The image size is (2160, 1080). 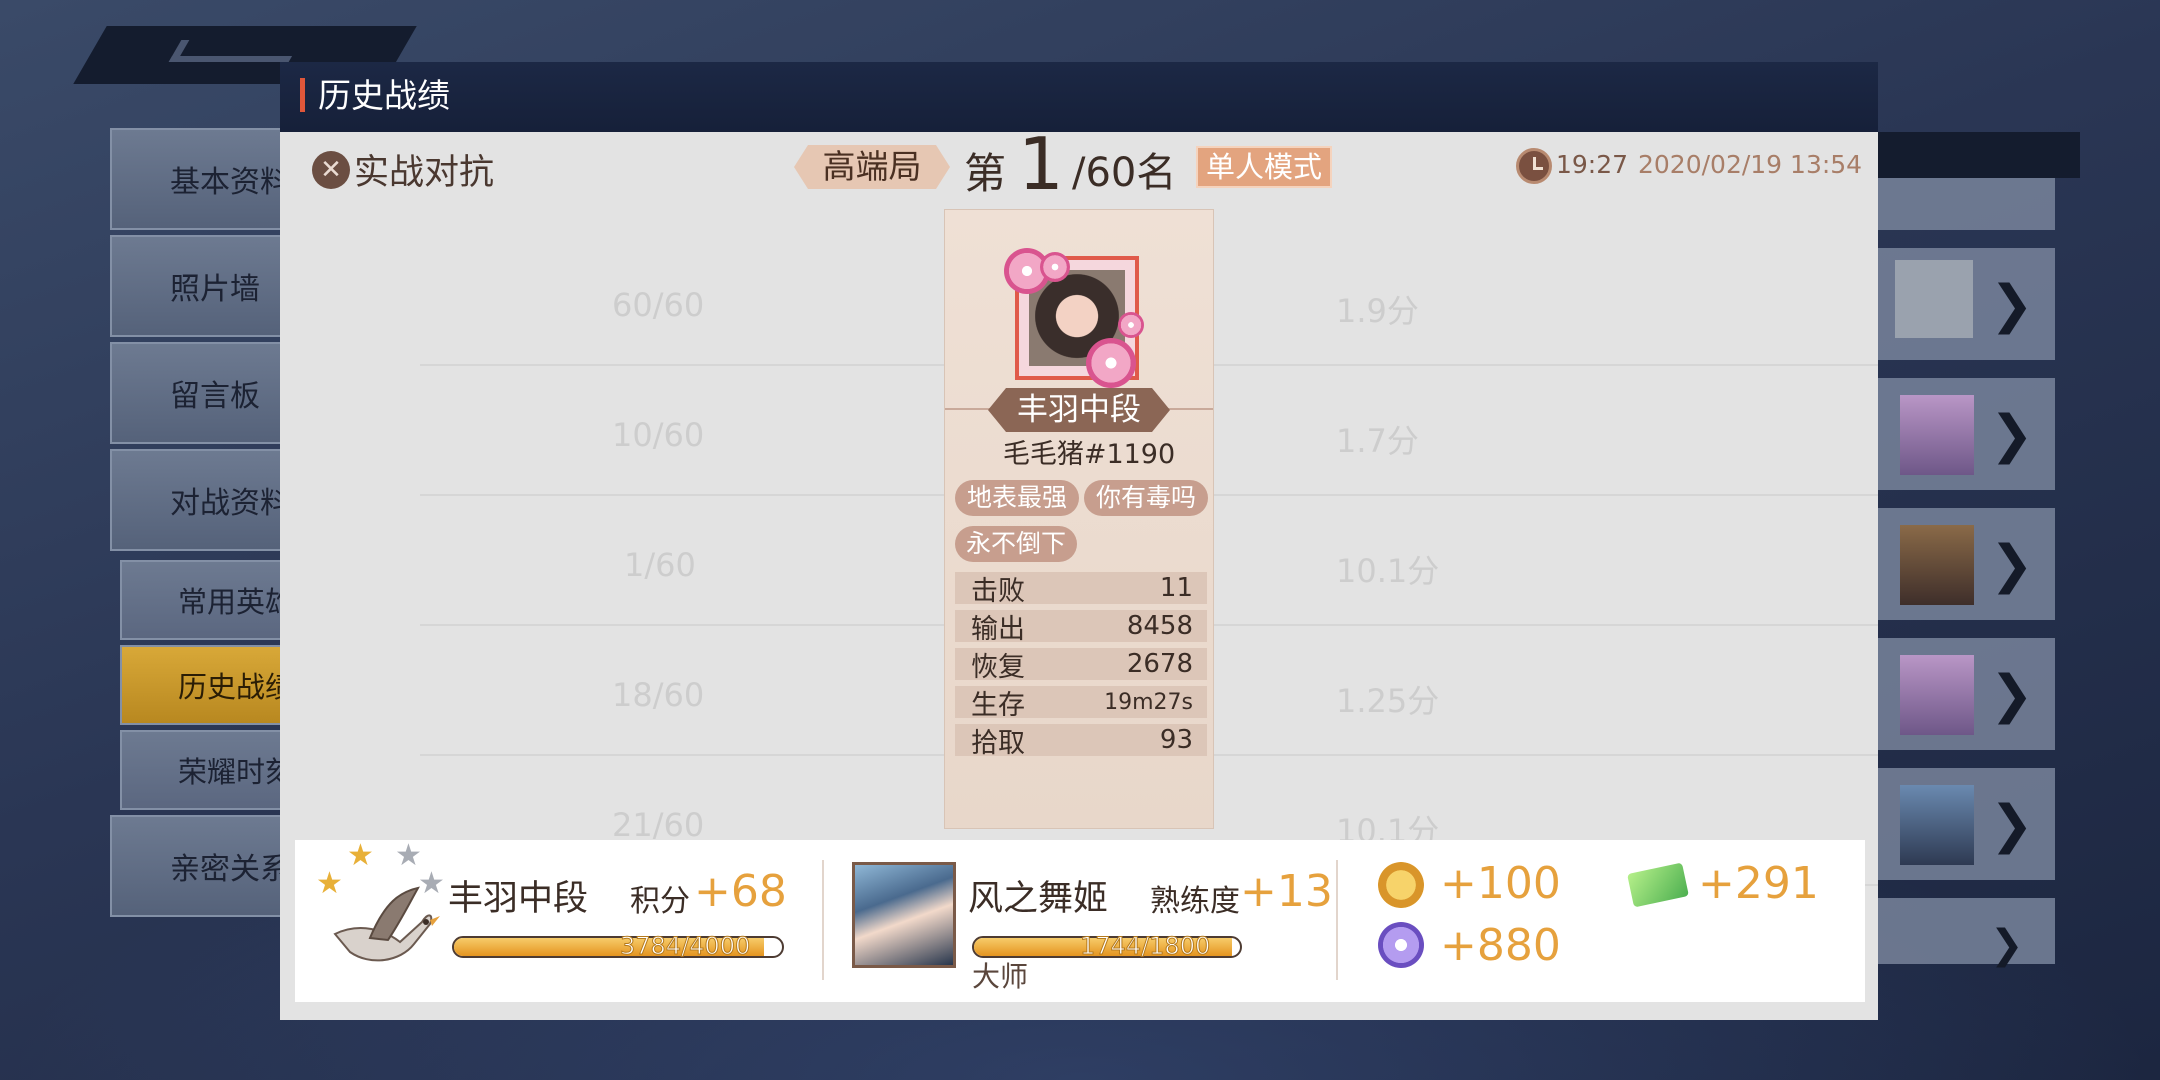 What do you see at coordinates (1401, 945) in the screenshot?
I see `star-coin-icon` at bounding box center [1401, 945].